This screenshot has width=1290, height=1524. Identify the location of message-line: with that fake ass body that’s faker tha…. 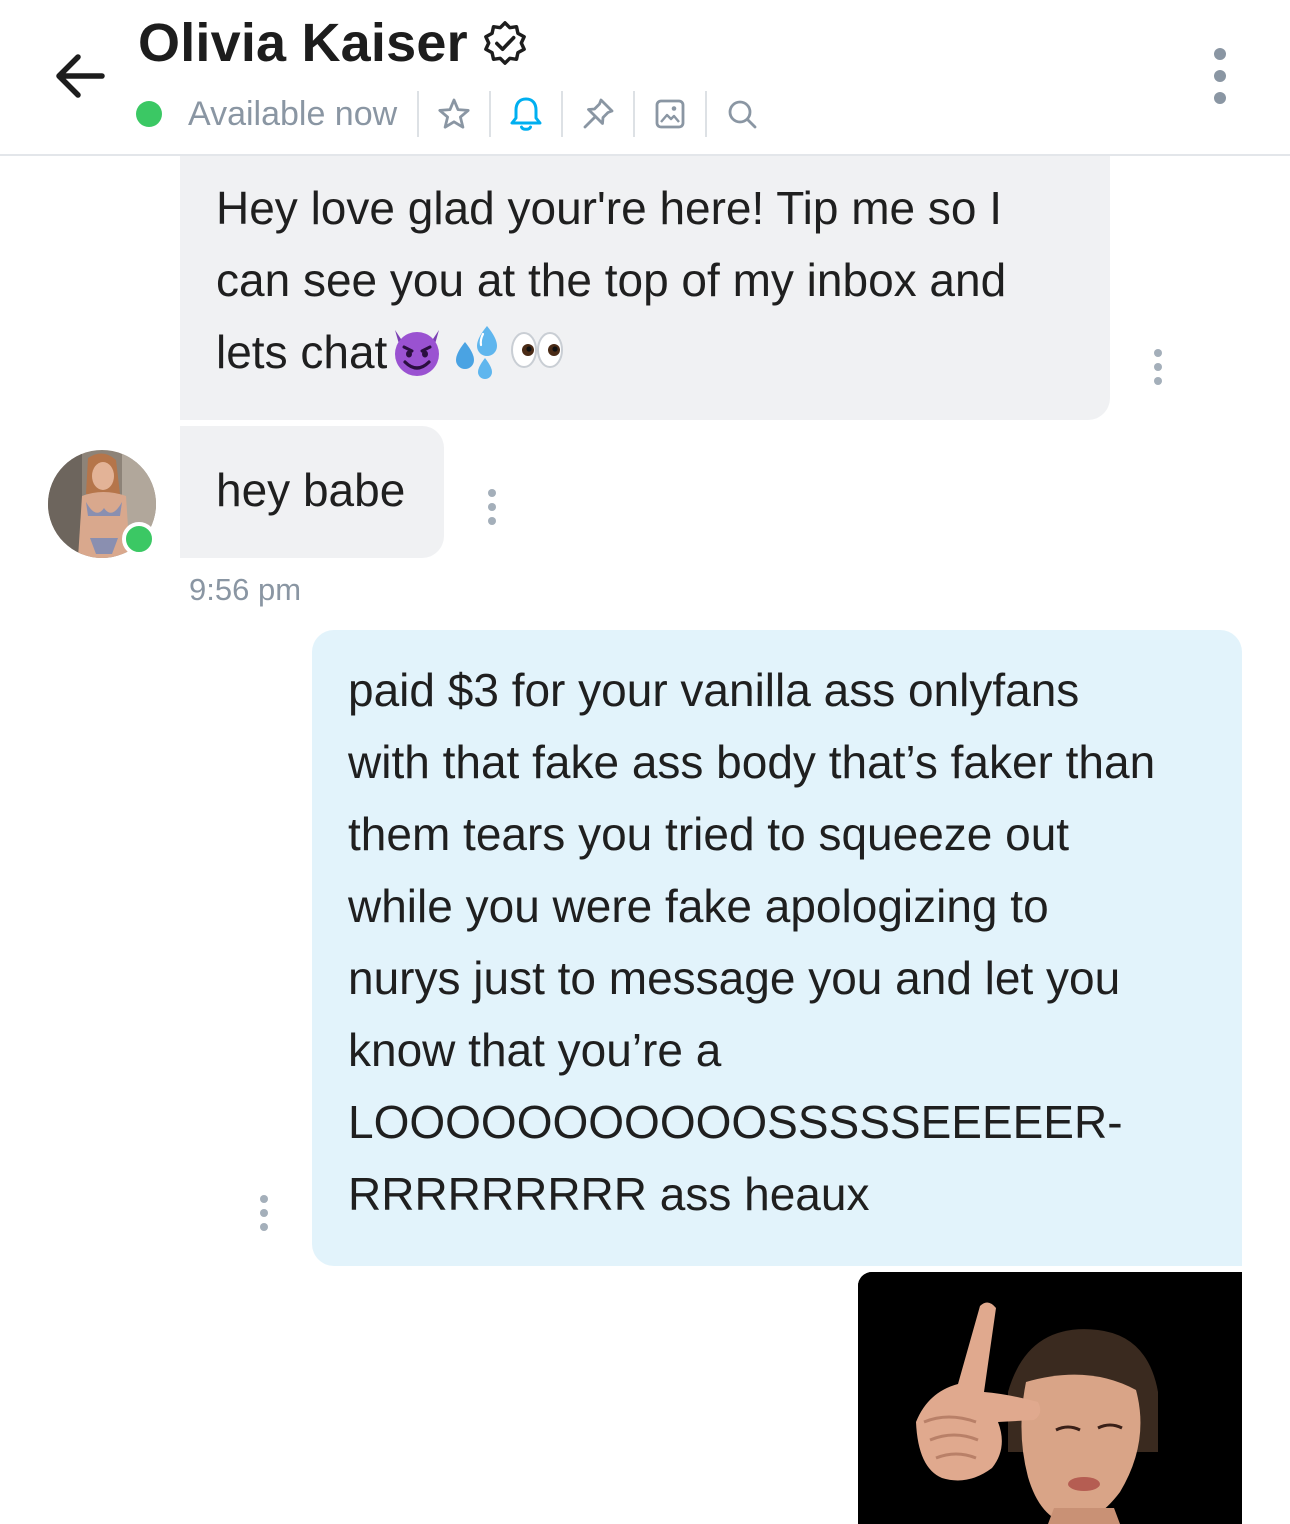
(752, 762).